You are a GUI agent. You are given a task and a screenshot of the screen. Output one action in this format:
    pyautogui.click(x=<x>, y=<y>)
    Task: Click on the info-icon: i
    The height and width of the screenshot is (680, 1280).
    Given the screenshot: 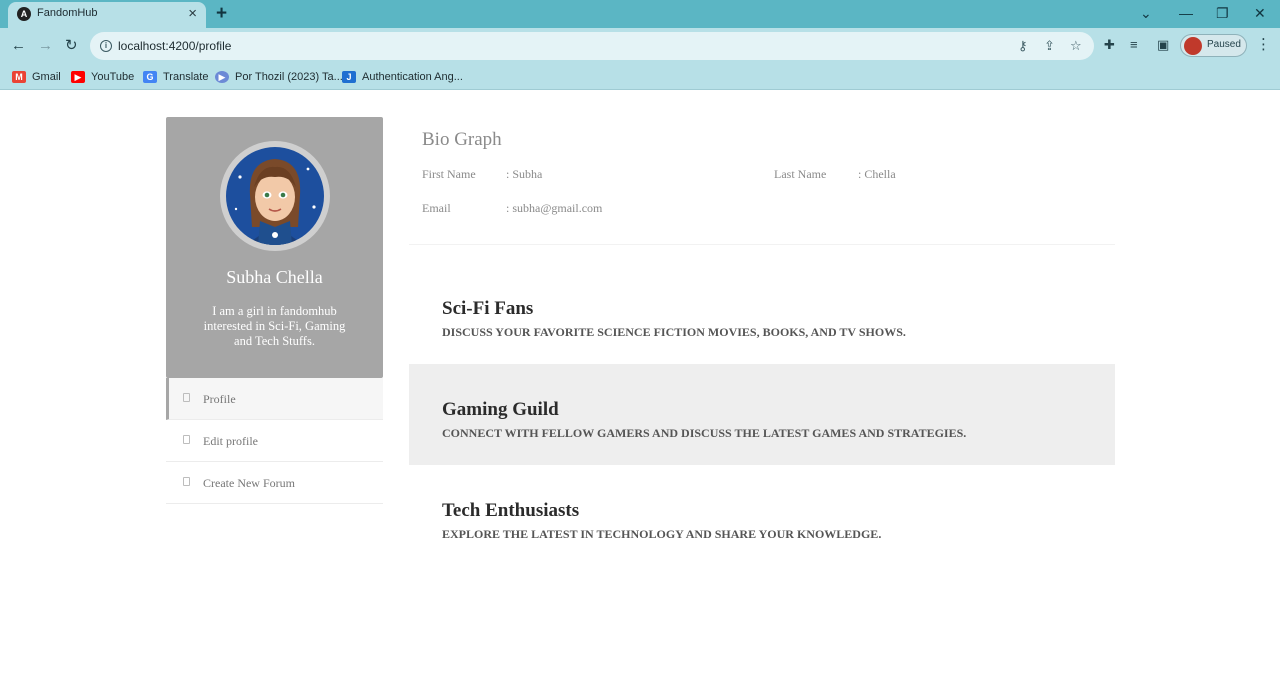 What is the action you would take?
    pyautogui.click(x=106, y=46)
    